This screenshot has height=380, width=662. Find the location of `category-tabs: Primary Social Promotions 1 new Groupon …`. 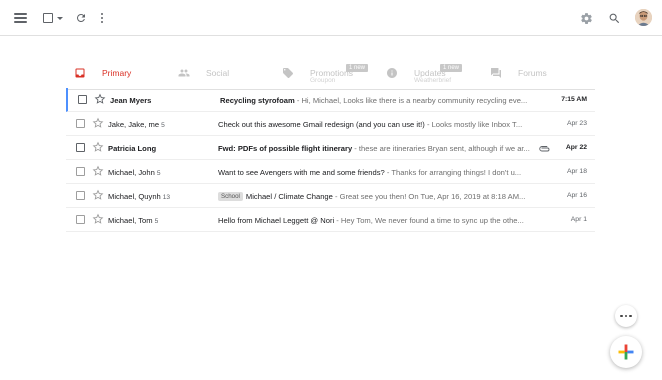

category-tabs: Primary Social Promotions 1 new Groupon … is located at coordinates (330, 74).